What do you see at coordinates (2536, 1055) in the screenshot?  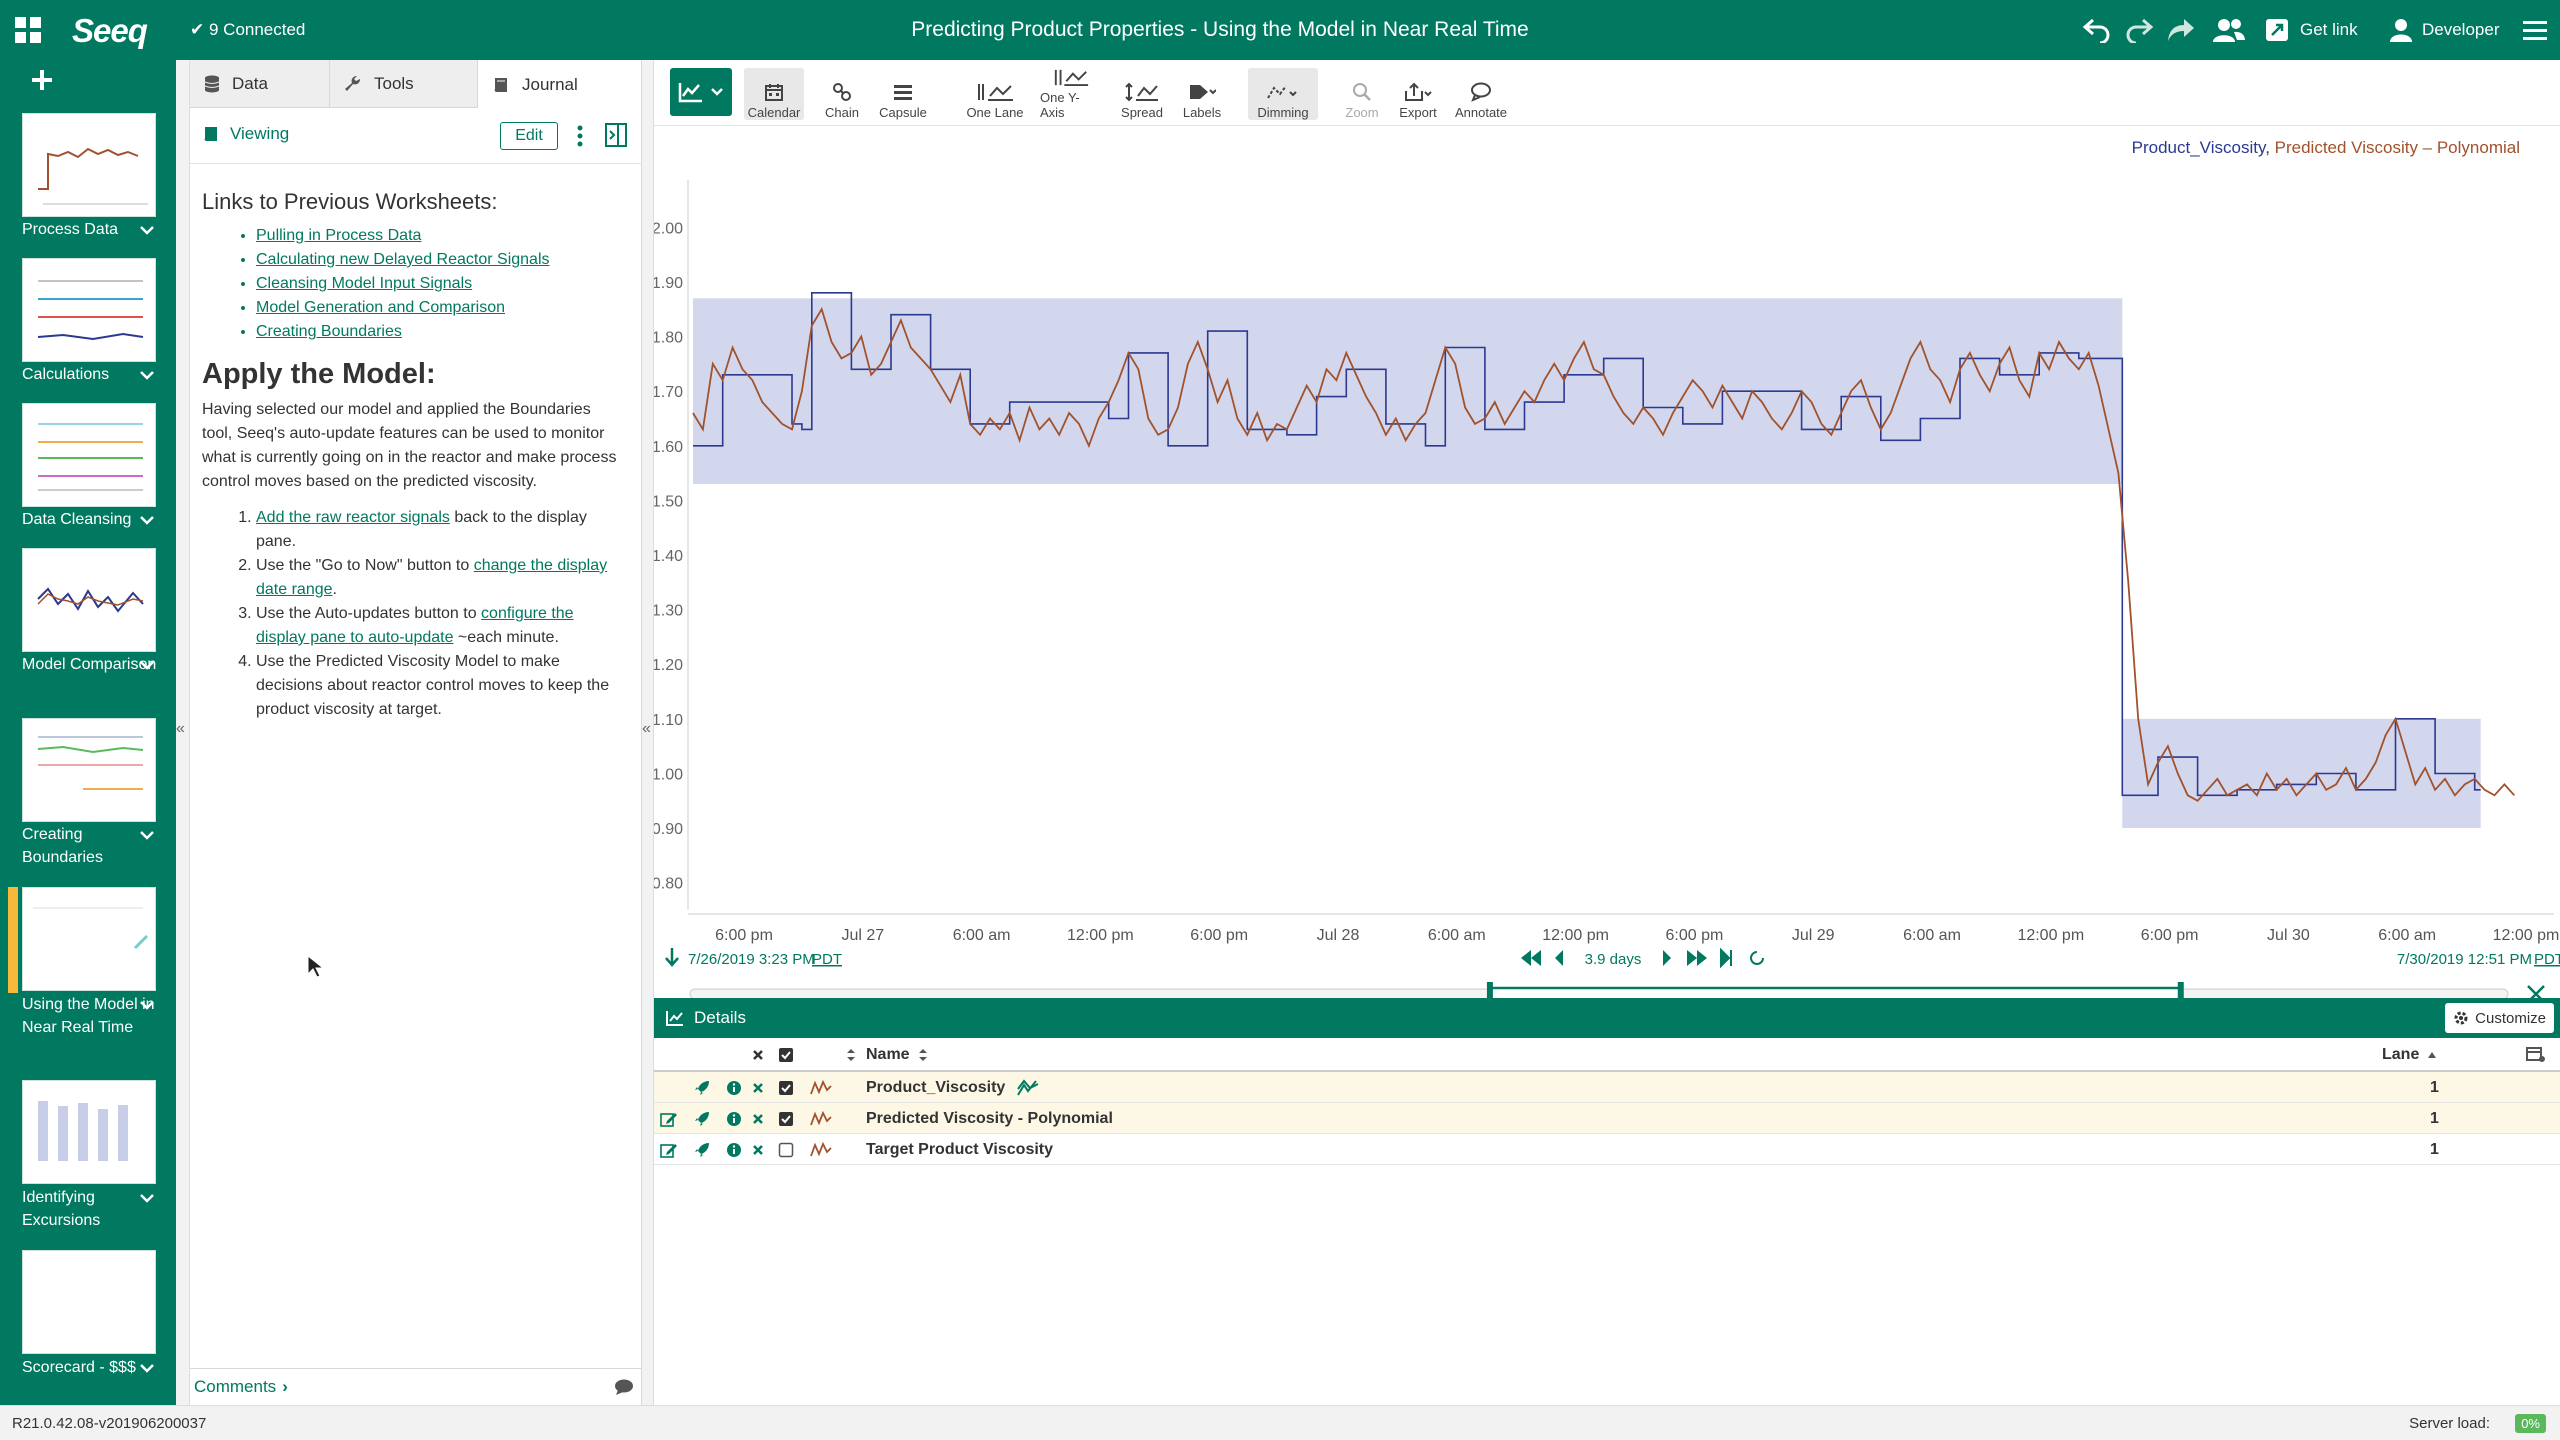 I see `column-settings-icon` at bounding box center [2536, 1055].